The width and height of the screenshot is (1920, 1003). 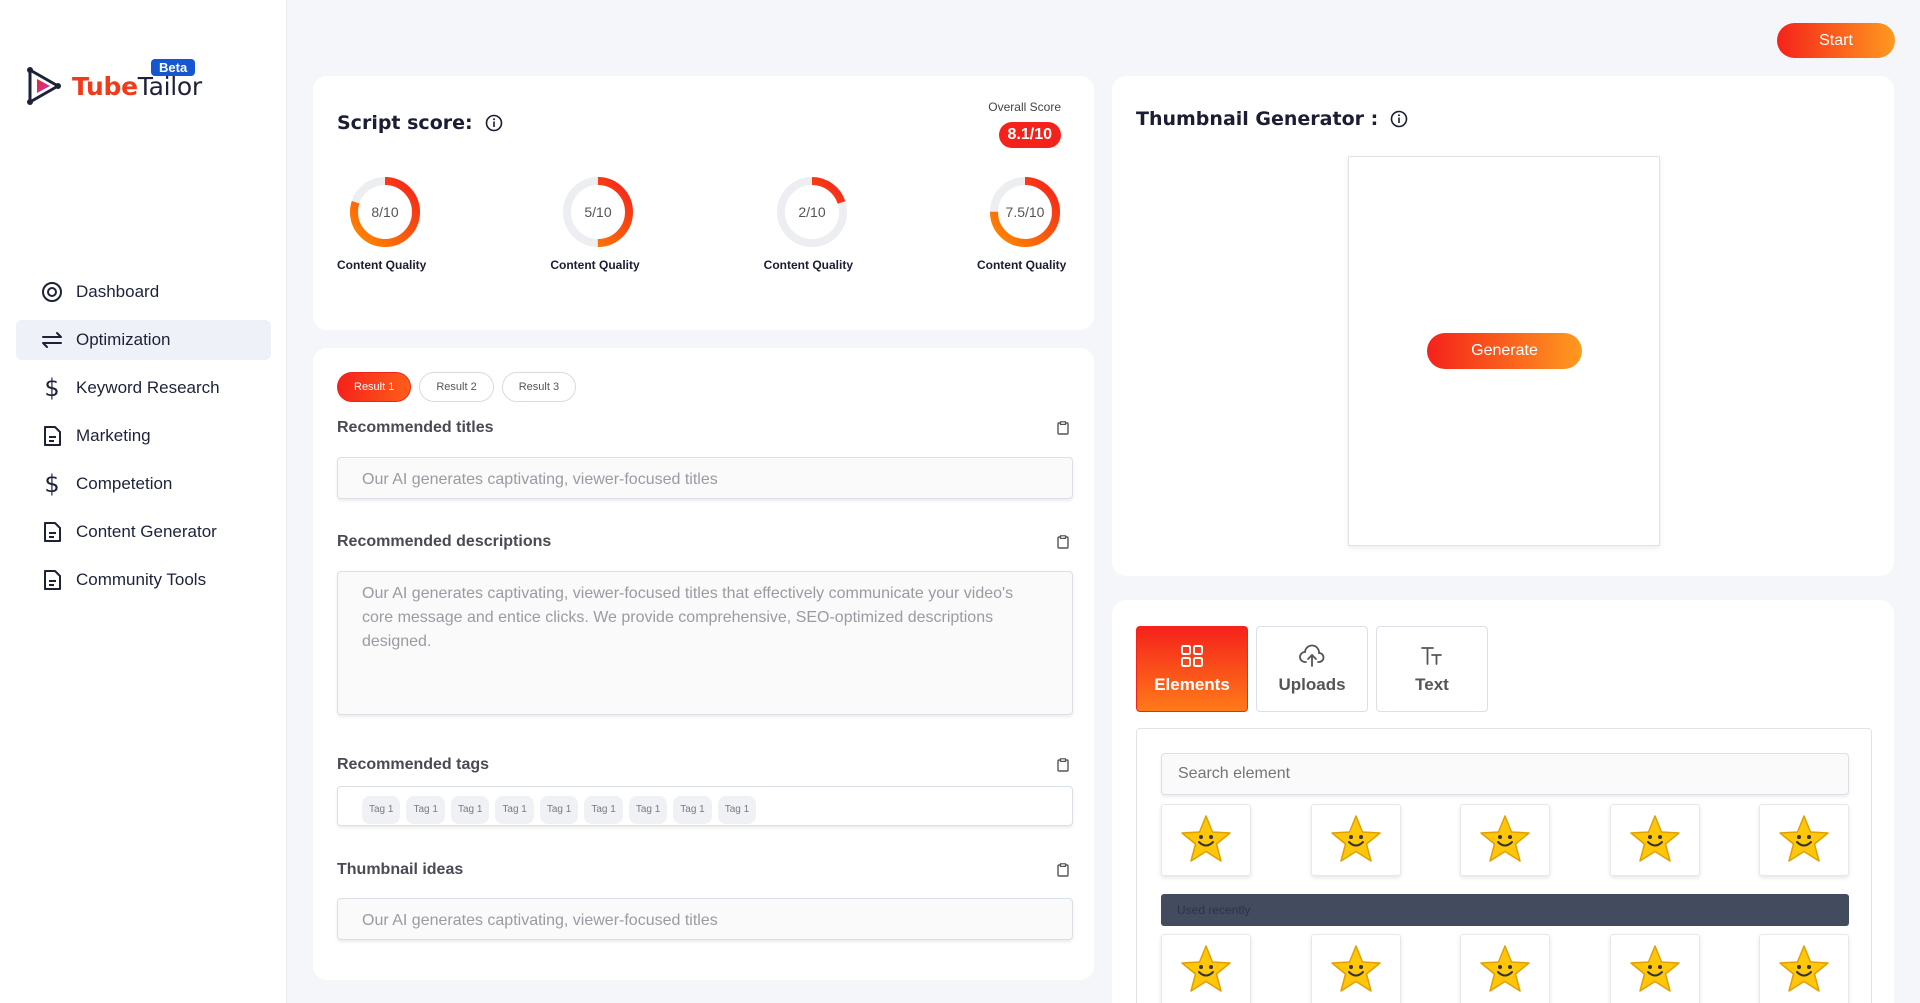 I want to click on tab-result-2: Result 2, so click(x=456, y=387).